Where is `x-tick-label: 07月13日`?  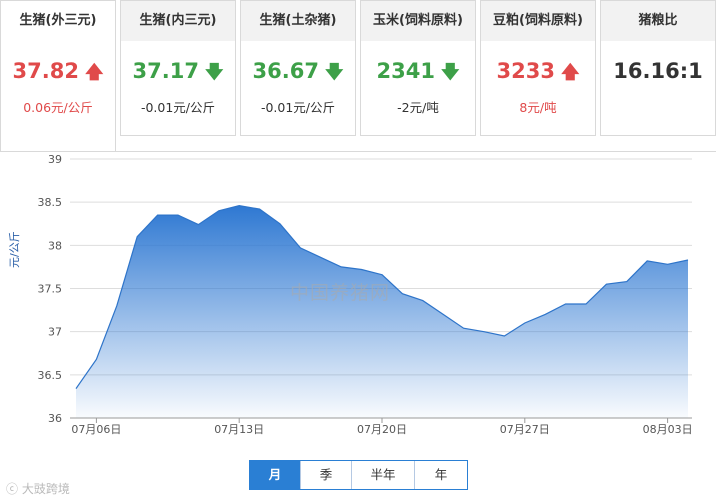 x-tick-label: 07月13日 is located at coordinates (239, 429).